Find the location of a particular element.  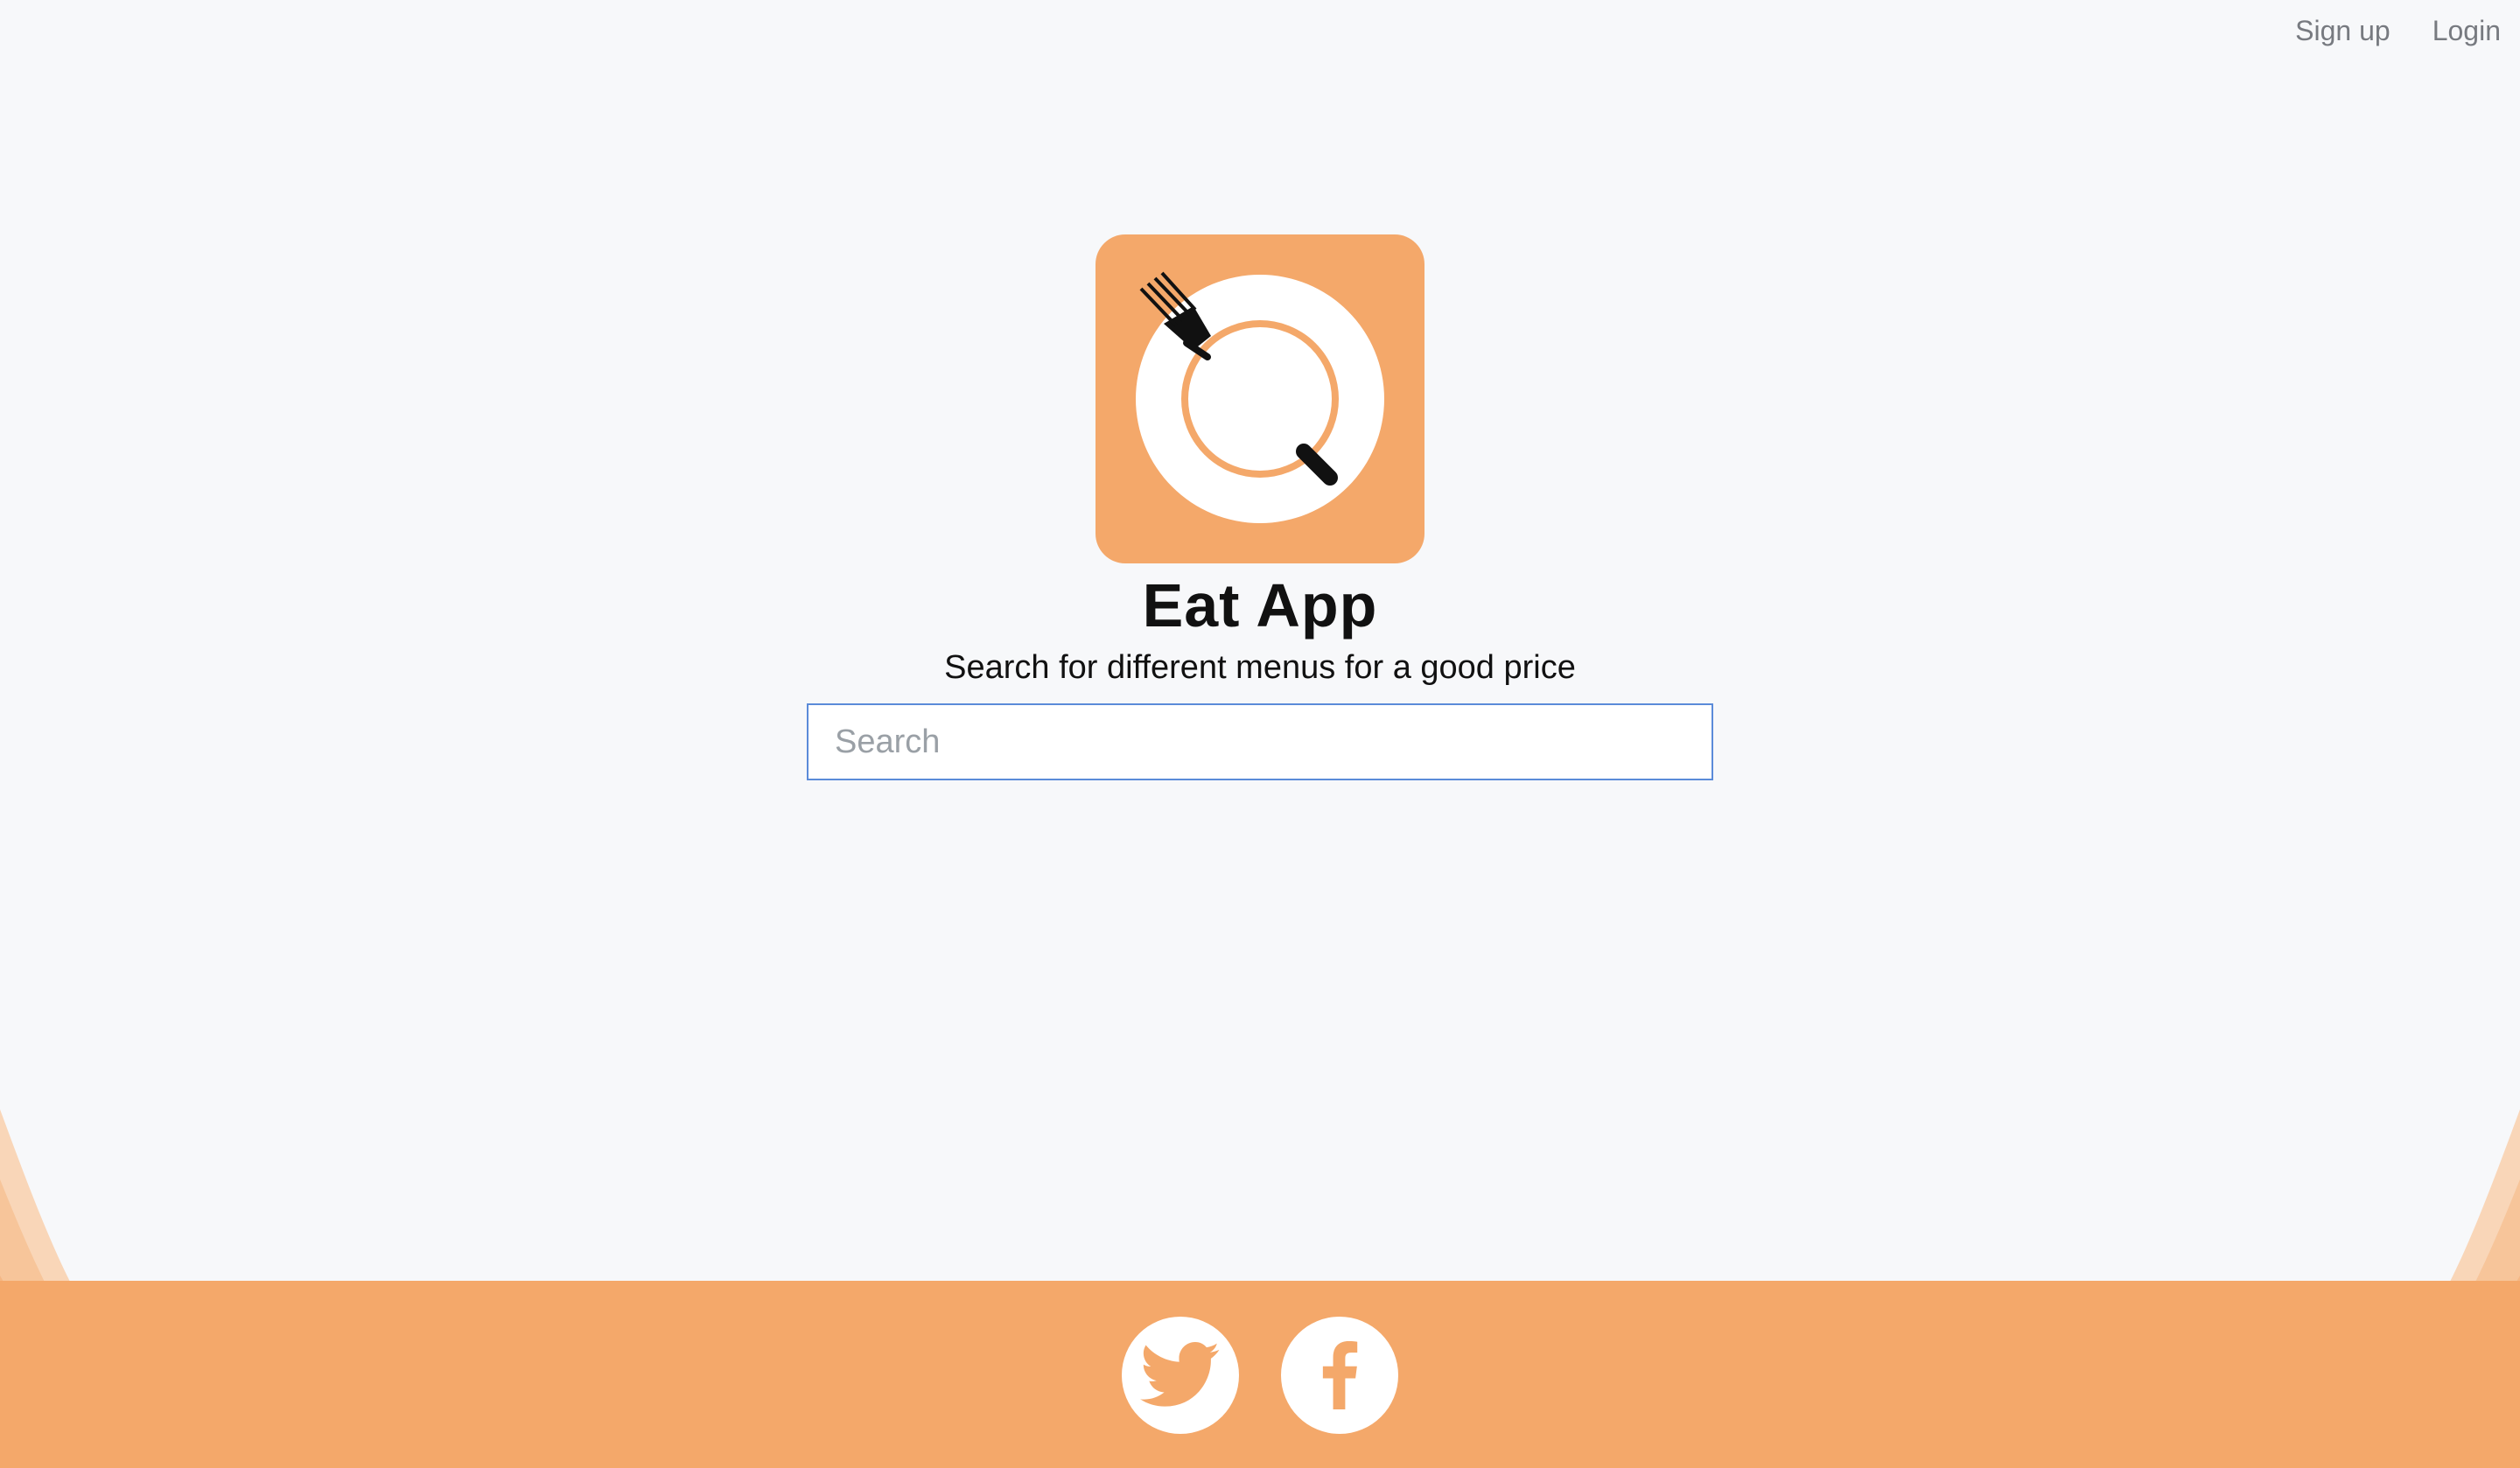

search-box is located at coordinates (1260, 741).